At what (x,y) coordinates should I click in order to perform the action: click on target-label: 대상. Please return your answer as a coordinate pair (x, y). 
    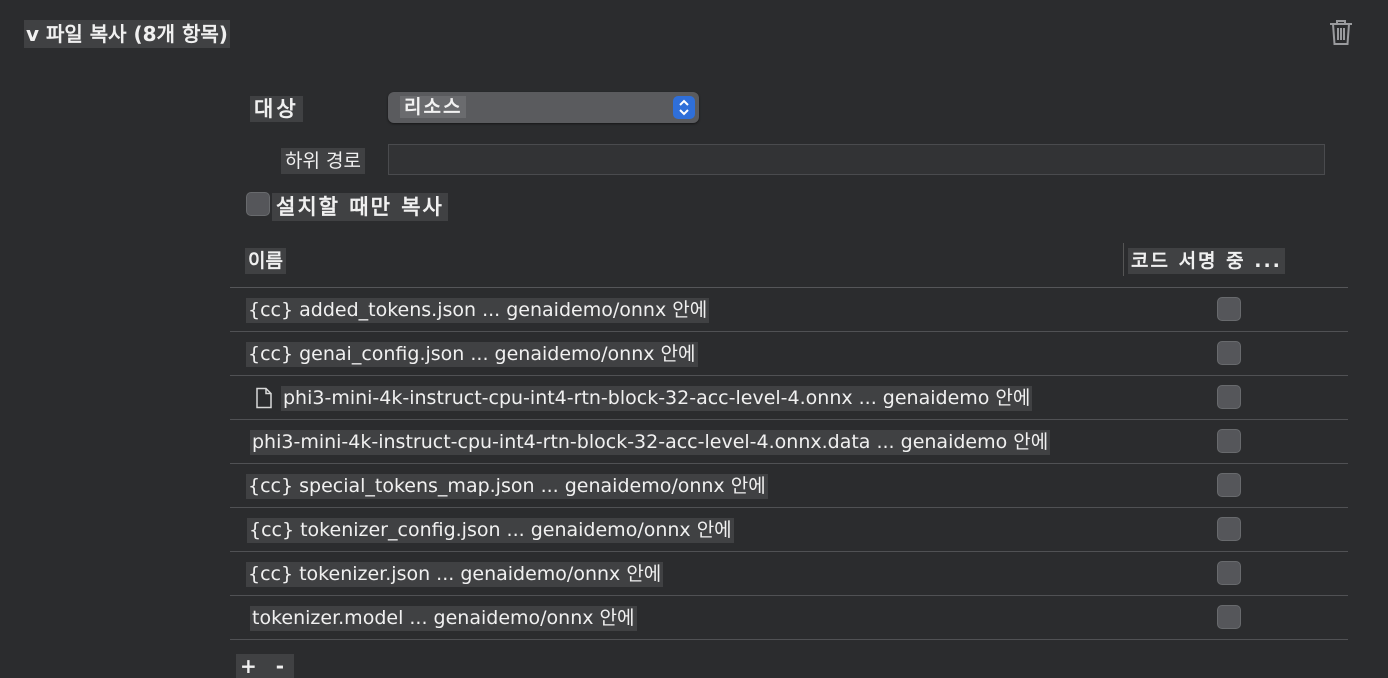
    Looking at the image, I should click on (276, 109).